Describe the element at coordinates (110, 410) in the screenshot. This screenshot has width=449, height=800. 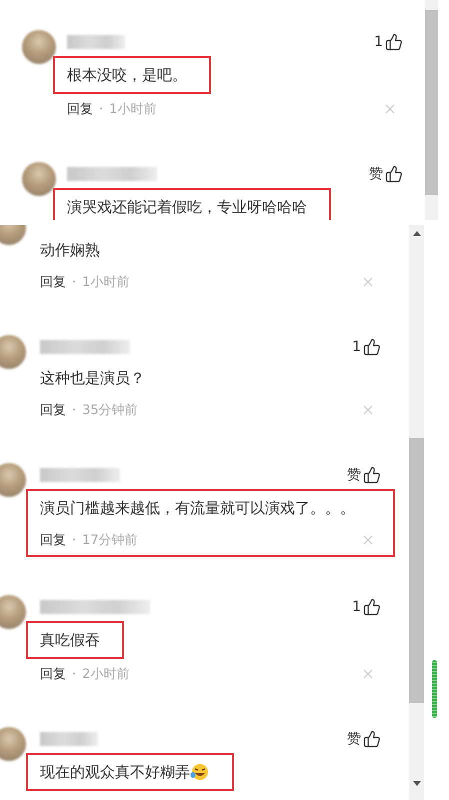
I see `comment-time: 35分钟前` at that location.